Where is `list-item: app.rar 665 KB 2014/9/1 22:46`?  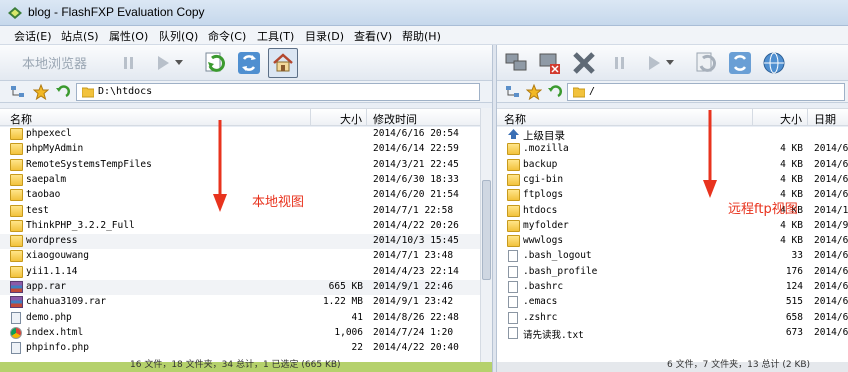
list-item: app.rar 665 KB 2014/9/1 22:46 is located at coordinates (240, 287).